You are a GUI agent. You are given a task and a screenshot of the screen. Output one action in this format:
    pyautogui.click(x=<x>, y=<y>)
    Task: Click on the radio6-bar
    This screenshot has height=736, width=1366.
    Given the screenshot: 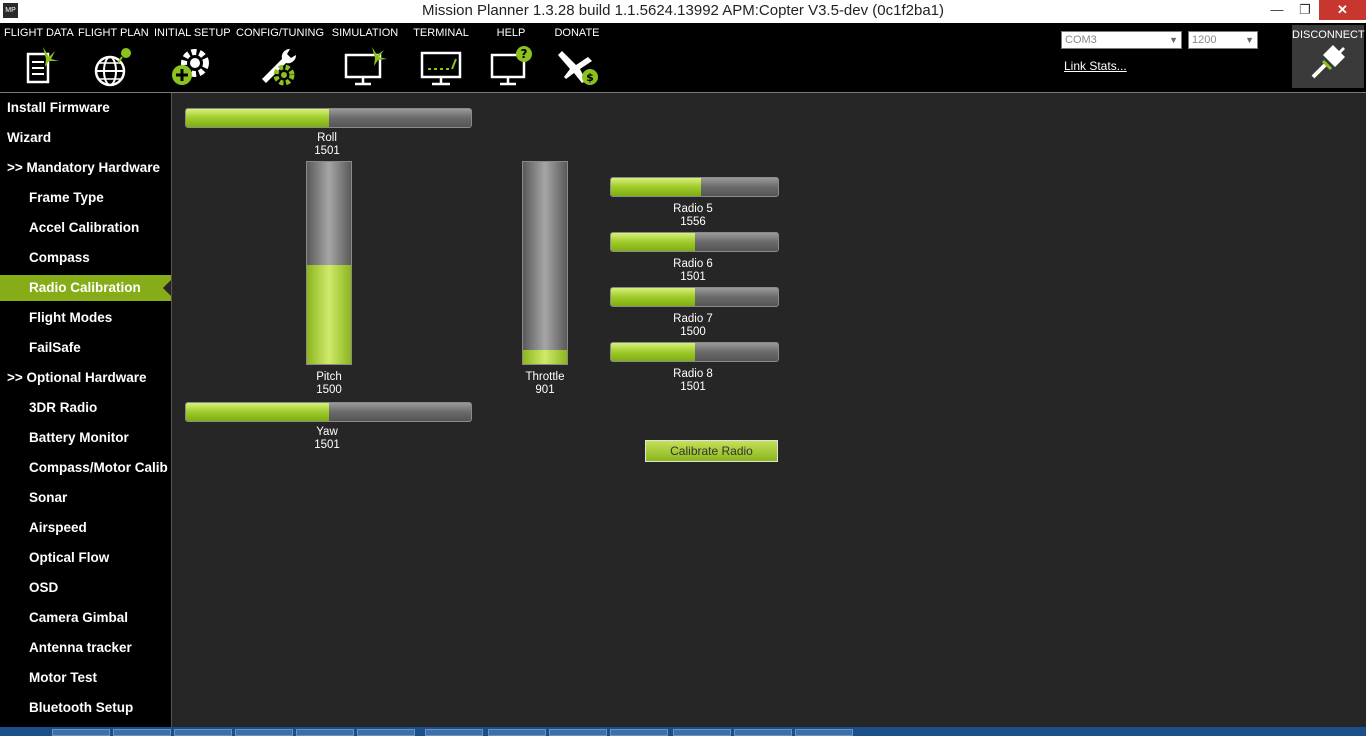 What is the action you would take?
    pyautogui.click(x=694, y=242)
    